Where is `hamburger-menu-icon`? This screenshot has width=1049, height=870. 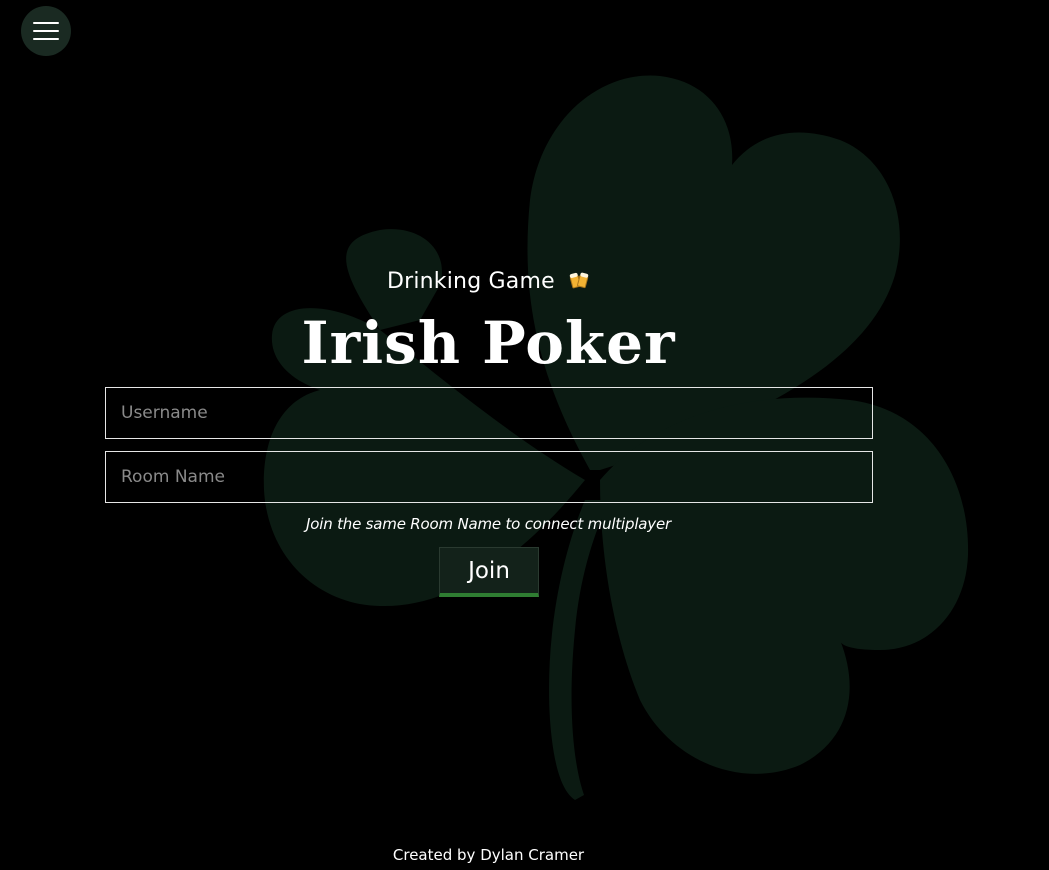
hamburger-menu-icon is located at coordinates (46, 31).